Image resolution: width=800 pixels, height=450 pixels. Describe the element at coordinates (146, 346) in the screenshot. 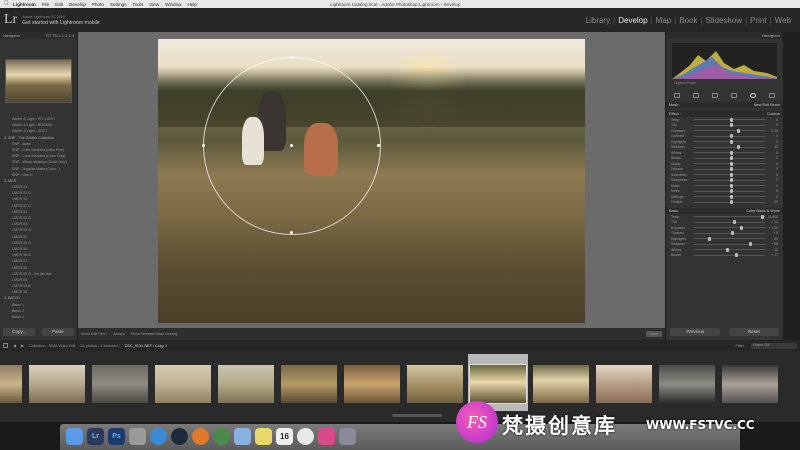

I see `file-name: DSC_9131.NEF / Copy 1` at that location.